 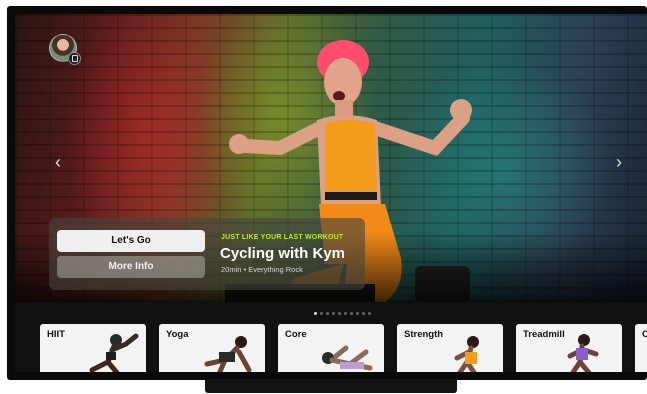 I want to click on tv-stand, so click(x=331, y=386).